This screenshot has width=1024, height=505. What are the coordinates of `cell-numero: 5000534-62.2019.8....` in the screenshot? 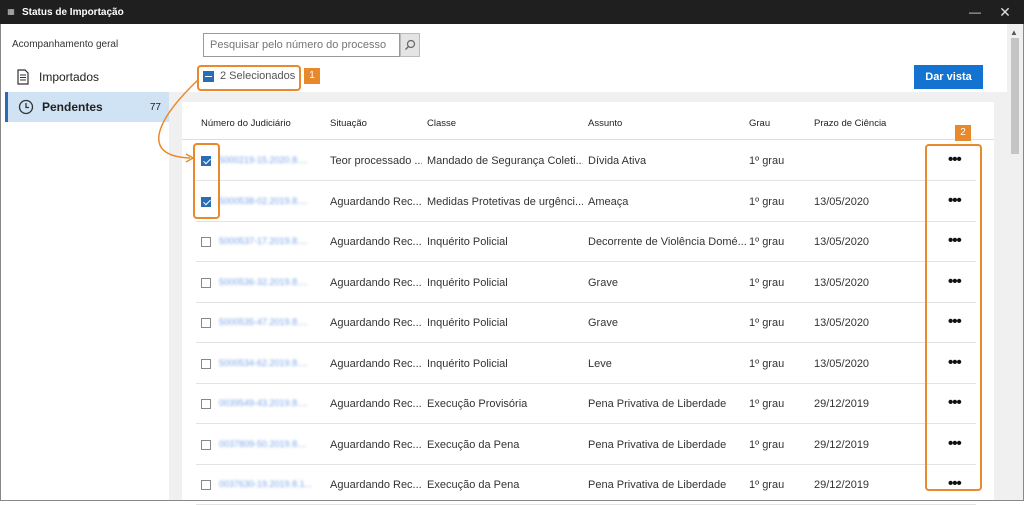 It's located at (269, 363).